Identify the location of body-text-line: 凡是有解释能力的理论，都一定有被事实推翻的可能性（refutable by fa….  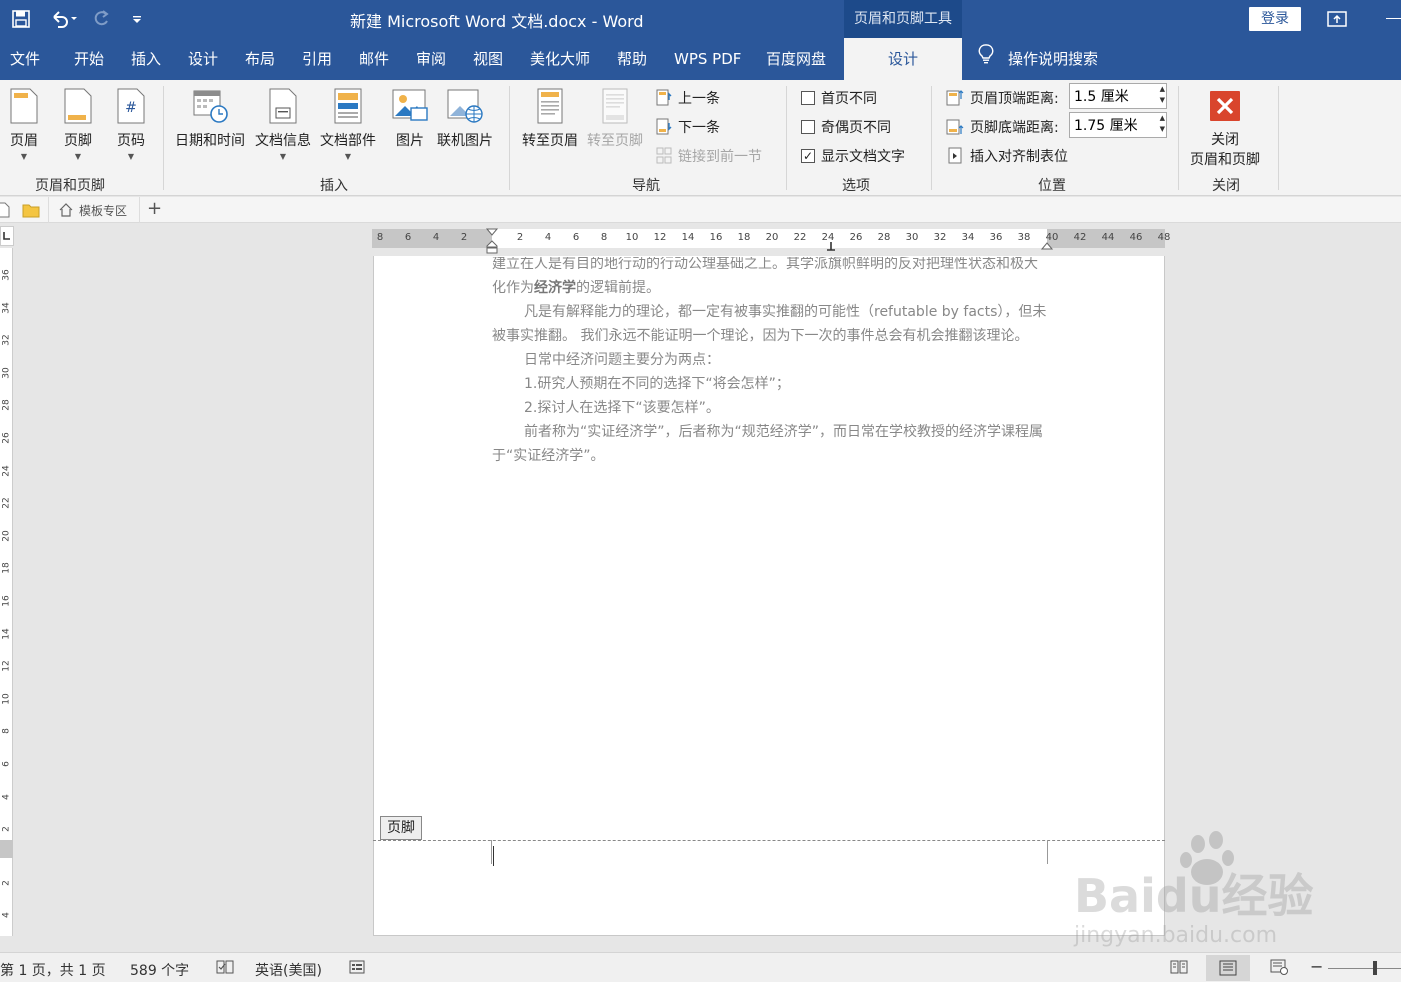
(785, 311).